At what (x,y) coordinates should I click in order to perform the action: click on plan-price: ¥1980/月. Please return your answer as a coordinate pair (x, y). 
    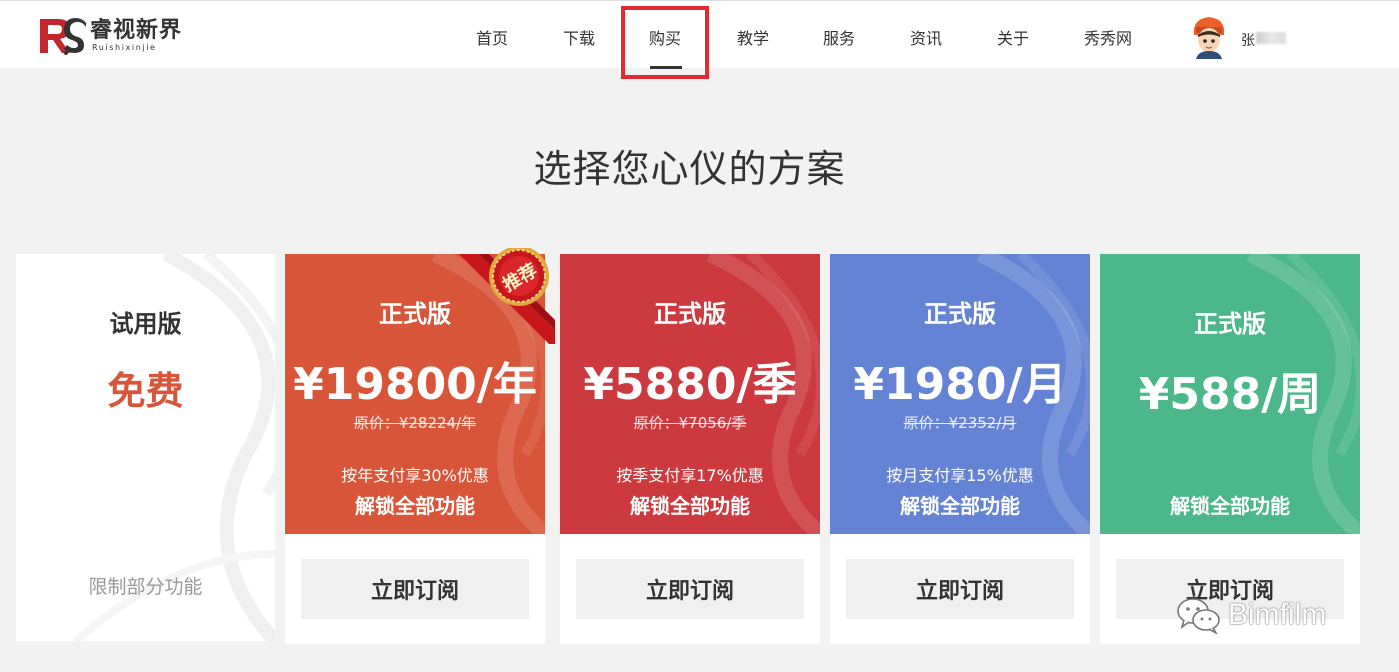
    Looking at the image, I should click on (960, 384).